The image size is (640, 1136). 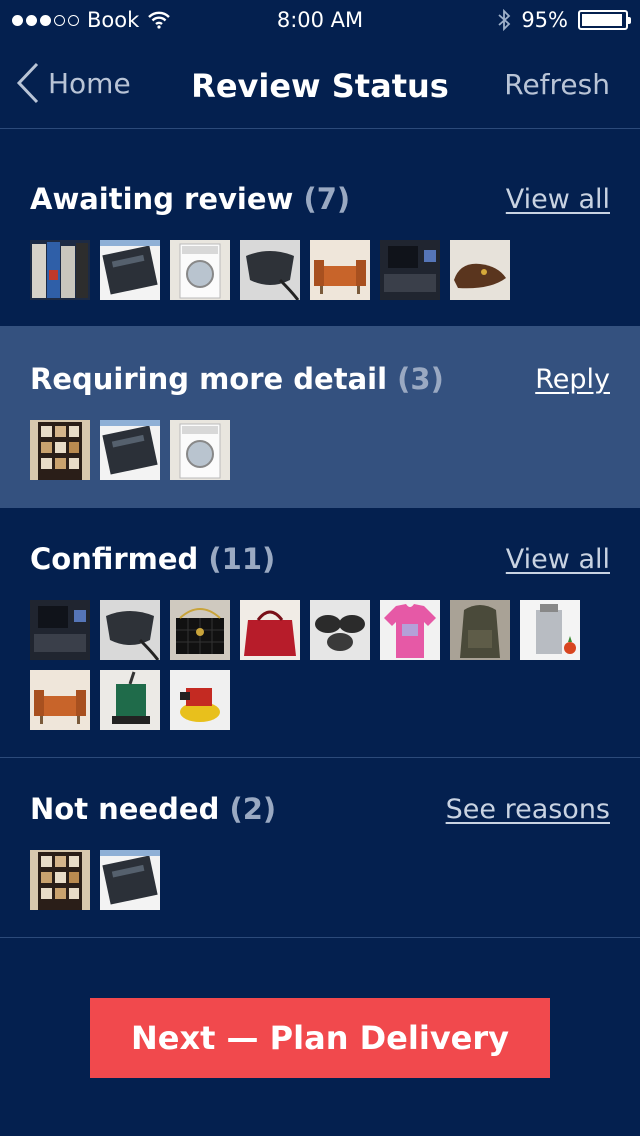 What do you see at coordinates (237, 379) in the screenshot?
I see `section-title: Requiring more detail (3)` at bounding box center [237, 379].